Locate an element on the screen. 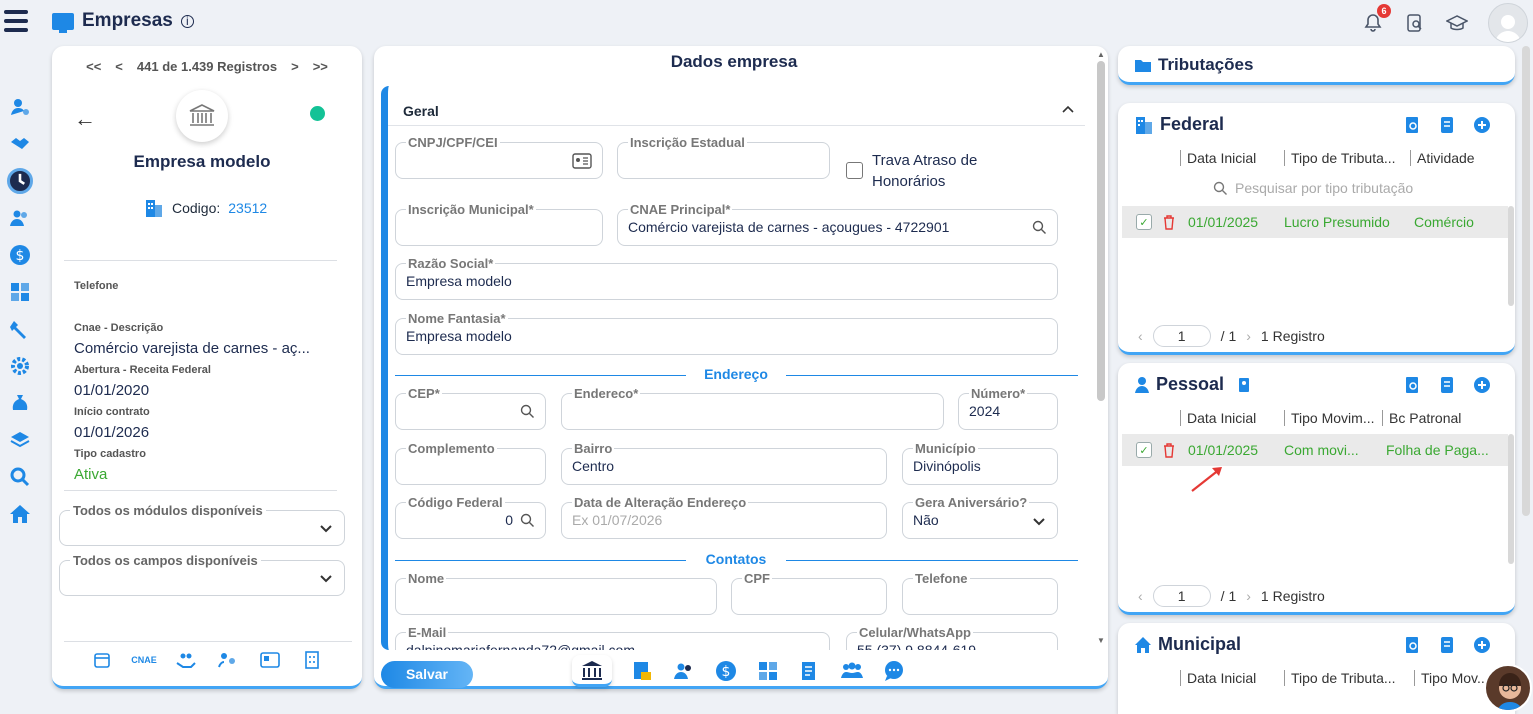 This screenshot has width=1533, height=714. inscricao-estadual-field: Inscrição Estadual is located at coordinates (723, 157).